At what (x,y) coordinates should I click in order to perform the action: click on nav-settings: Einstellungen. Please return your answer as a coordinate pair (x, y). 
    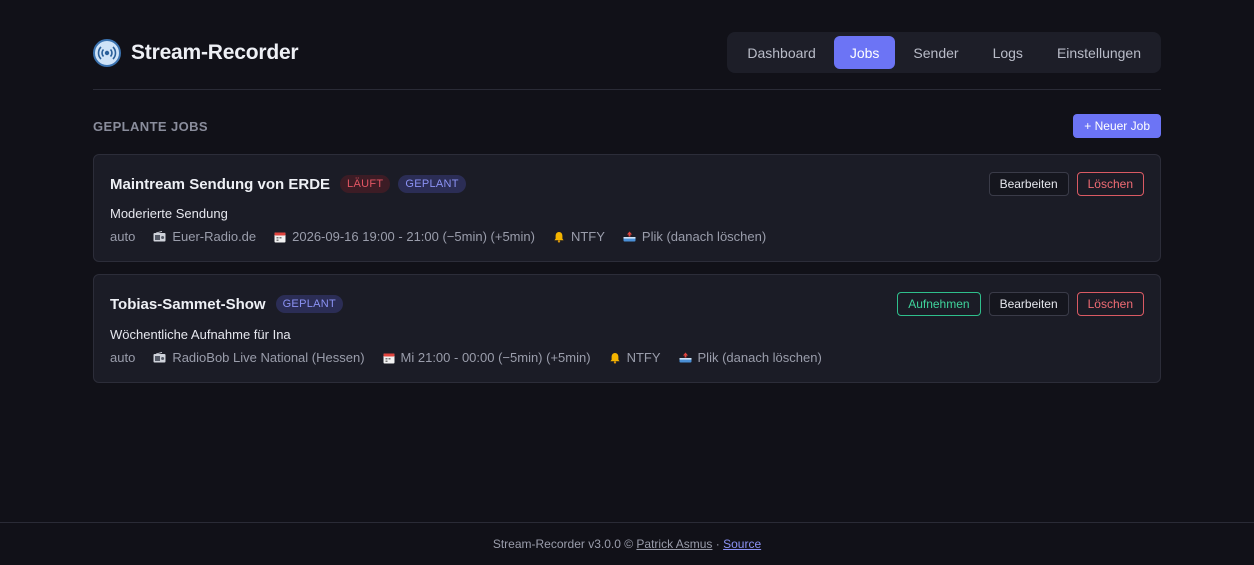
    Looking at the image, I should click on (1099, 52).